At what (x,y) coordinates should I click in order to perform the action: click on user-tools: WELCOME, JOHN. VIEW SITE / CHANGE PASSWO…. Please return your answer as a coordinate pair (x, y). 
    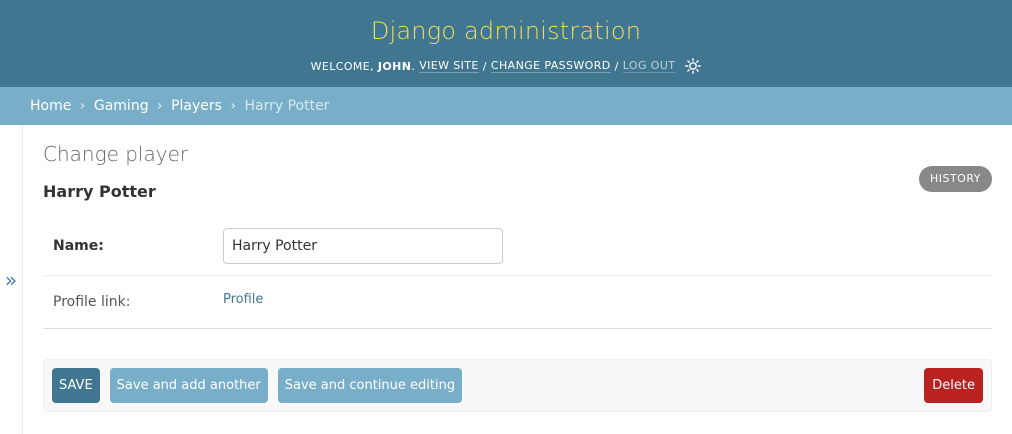
    Looking at the image, I should click on (506, 66).